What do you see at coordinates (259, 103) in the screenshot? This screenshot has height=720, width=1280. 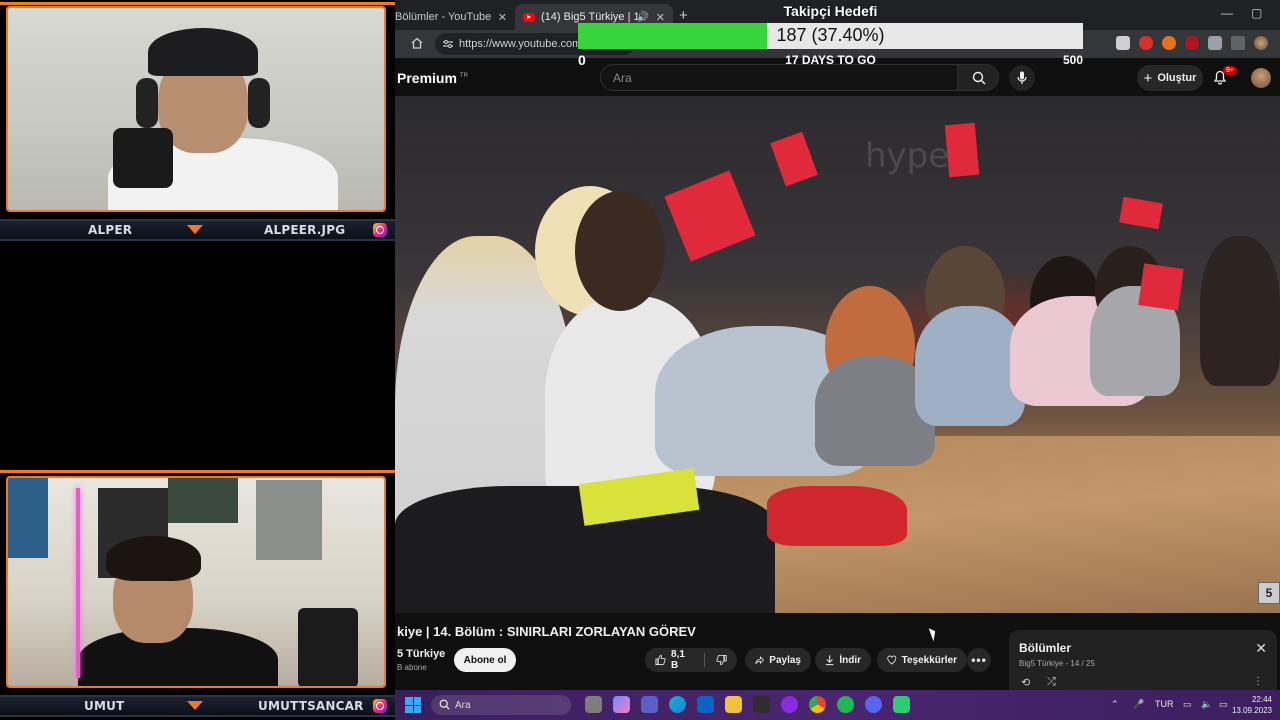 I see `headphone-right` at bounding box center [259, 103].